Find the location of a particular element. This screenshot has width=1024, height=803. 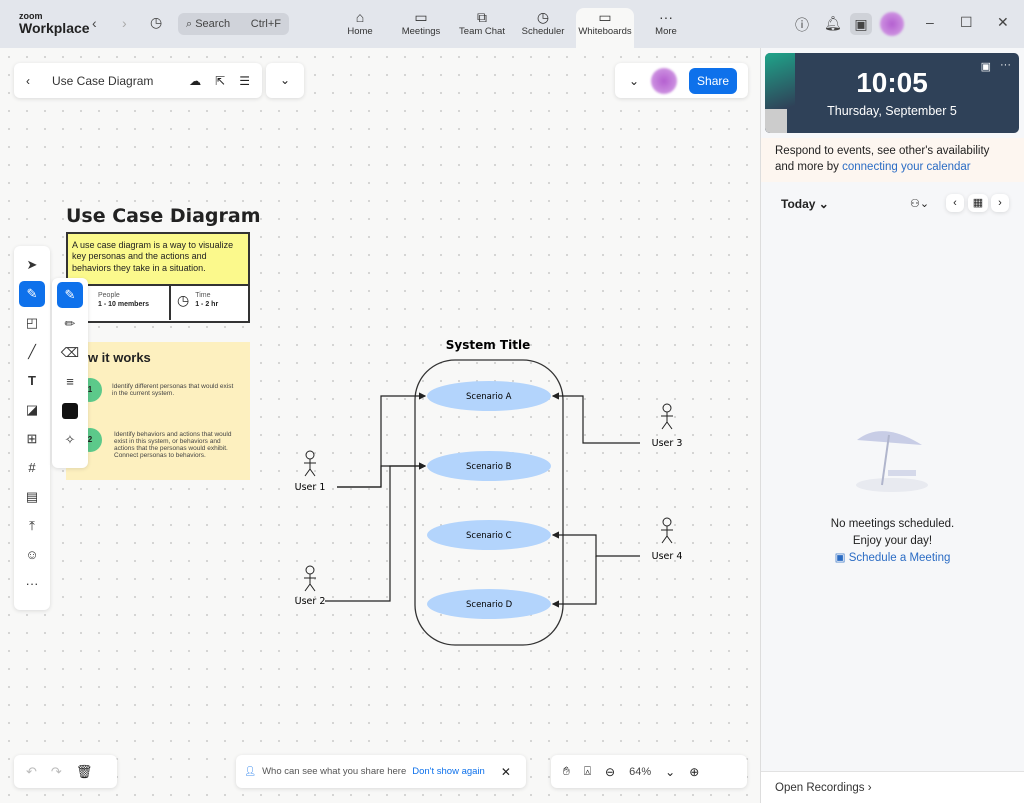

actor-label: User 1 is located at coordinates (310, 487).